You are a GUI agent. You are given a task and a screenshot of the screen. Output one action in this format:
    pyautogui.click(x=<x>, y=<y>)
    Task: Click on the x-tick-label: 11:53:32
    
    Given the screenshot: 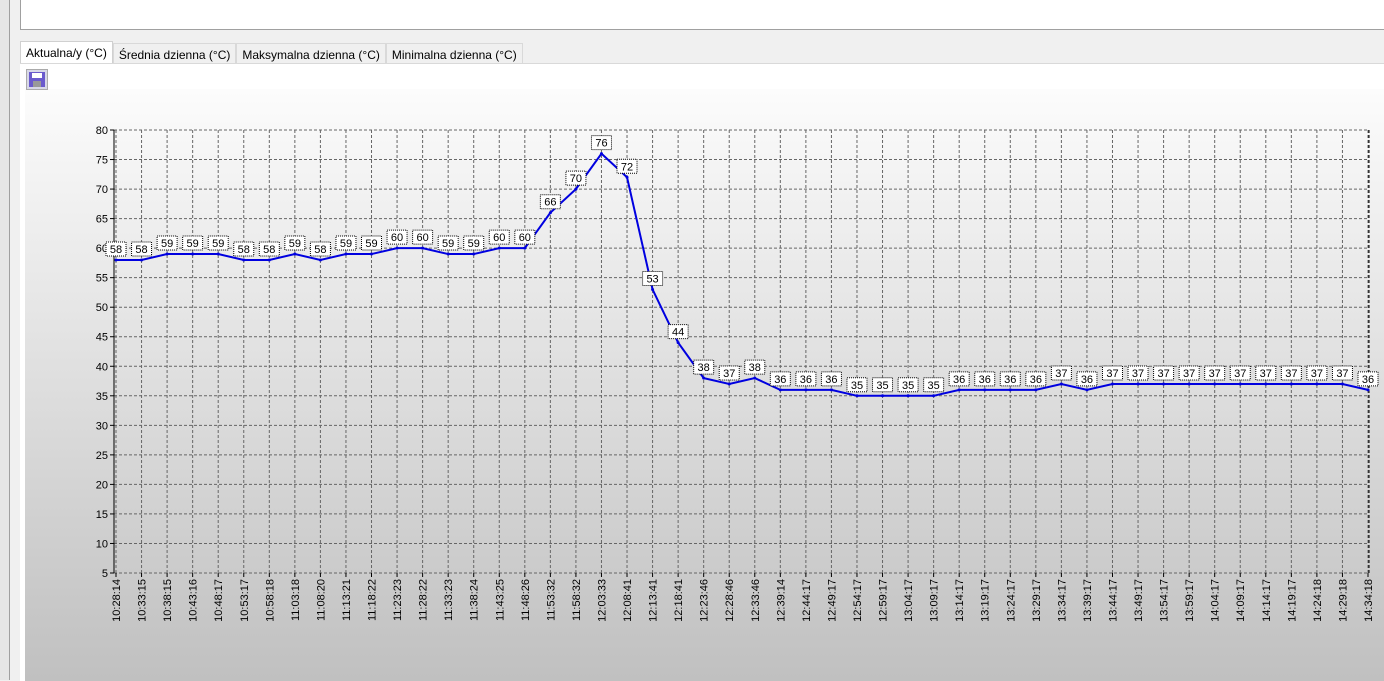 What is the action you would take?
    pyautogui.click(x=551, y=600)
    